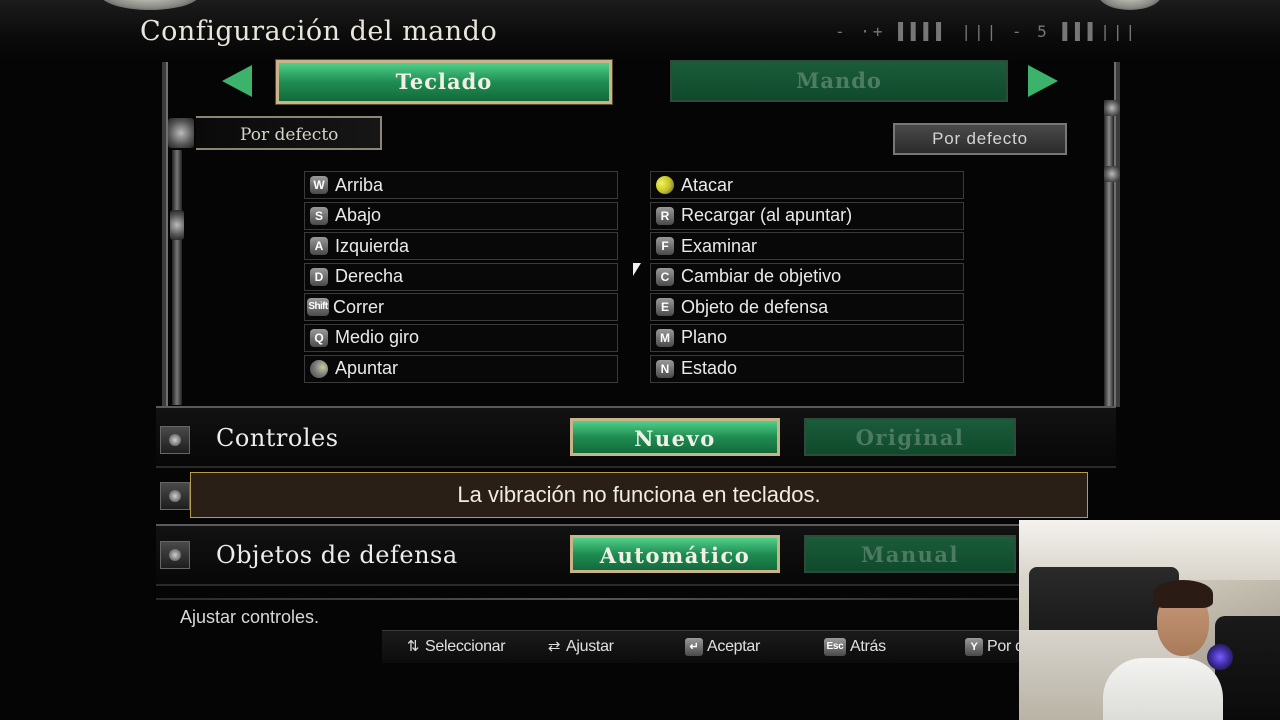  What do you see at coordinates (637, 269) in the screenshot?
I see `mouse-cursor-icon` at bounding box center [637, 269].